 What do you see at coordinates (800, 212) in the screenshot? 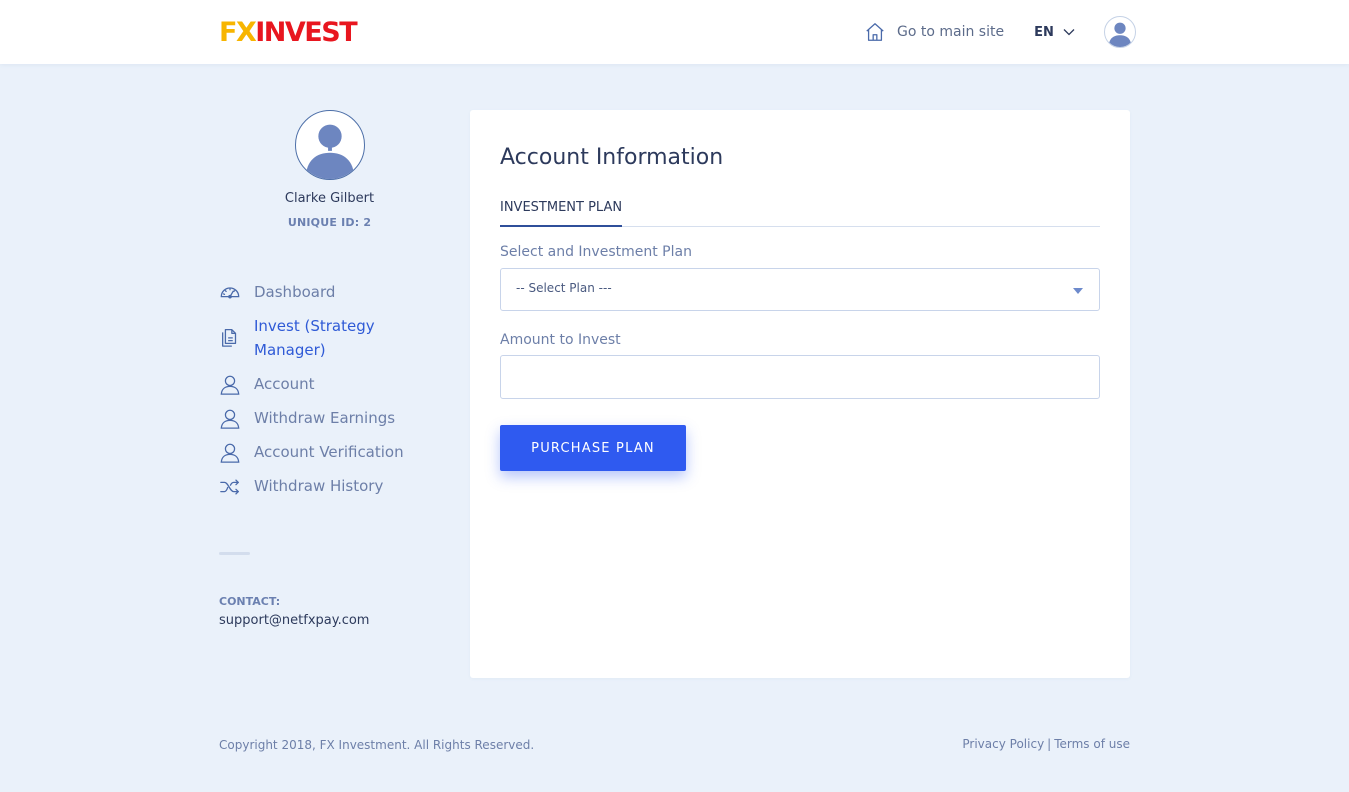
I see `tab-bar: INVESTMENT PLAN` at bounding box center [800, 212].